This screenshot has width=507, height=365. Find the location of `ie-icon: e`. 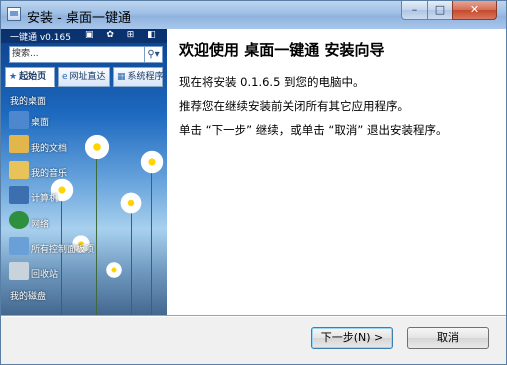

ie-icon: e is located at coordinates (65, 77).